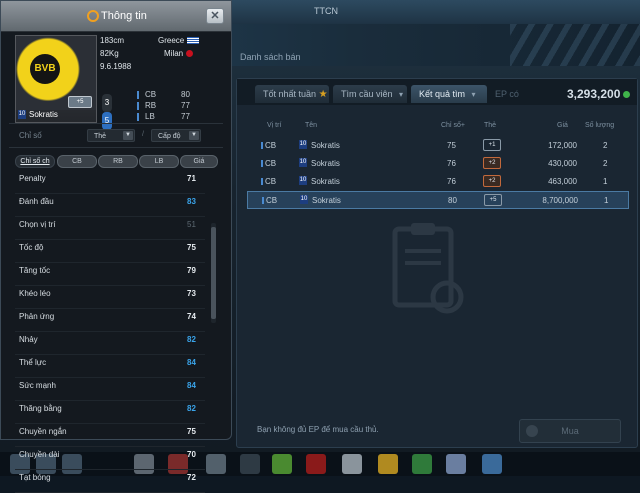 This screenshot has width=640, height=493. What do you see at coordinates (311, 125) in the screenshot?
I see `col-name: Tên` at bounding box center [311, 125].